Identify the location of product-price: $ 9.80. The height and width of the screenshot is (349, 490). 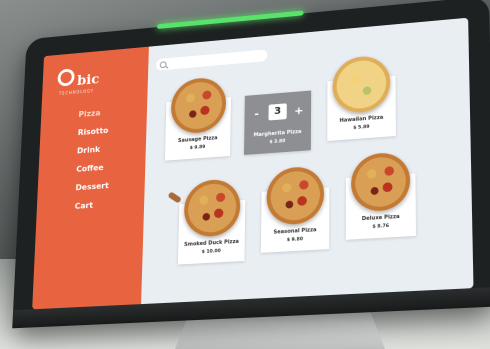
(295, 240).